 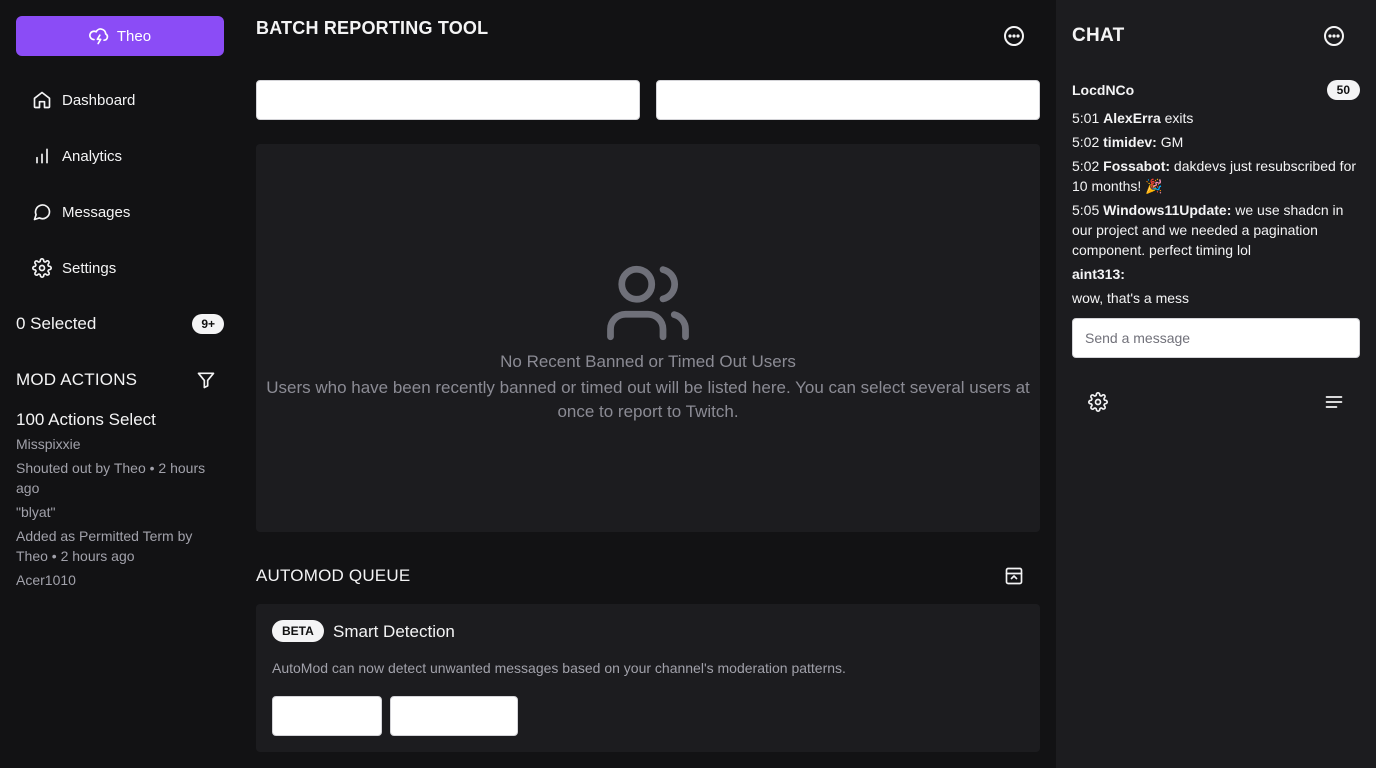 What do you see at coordinates (1098, 402) in the screenshot?
I see `chat-settings-gear-icon` at bounding box center [1098, 402].